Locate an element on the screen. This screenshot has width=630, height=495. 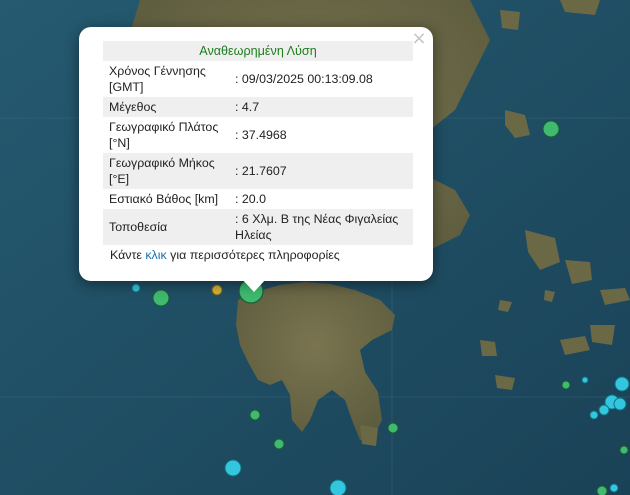
info-row-latitude: Γεωγραφικό Πλάτος [°N] : 37.4968 is located at coordinates (258, 135).